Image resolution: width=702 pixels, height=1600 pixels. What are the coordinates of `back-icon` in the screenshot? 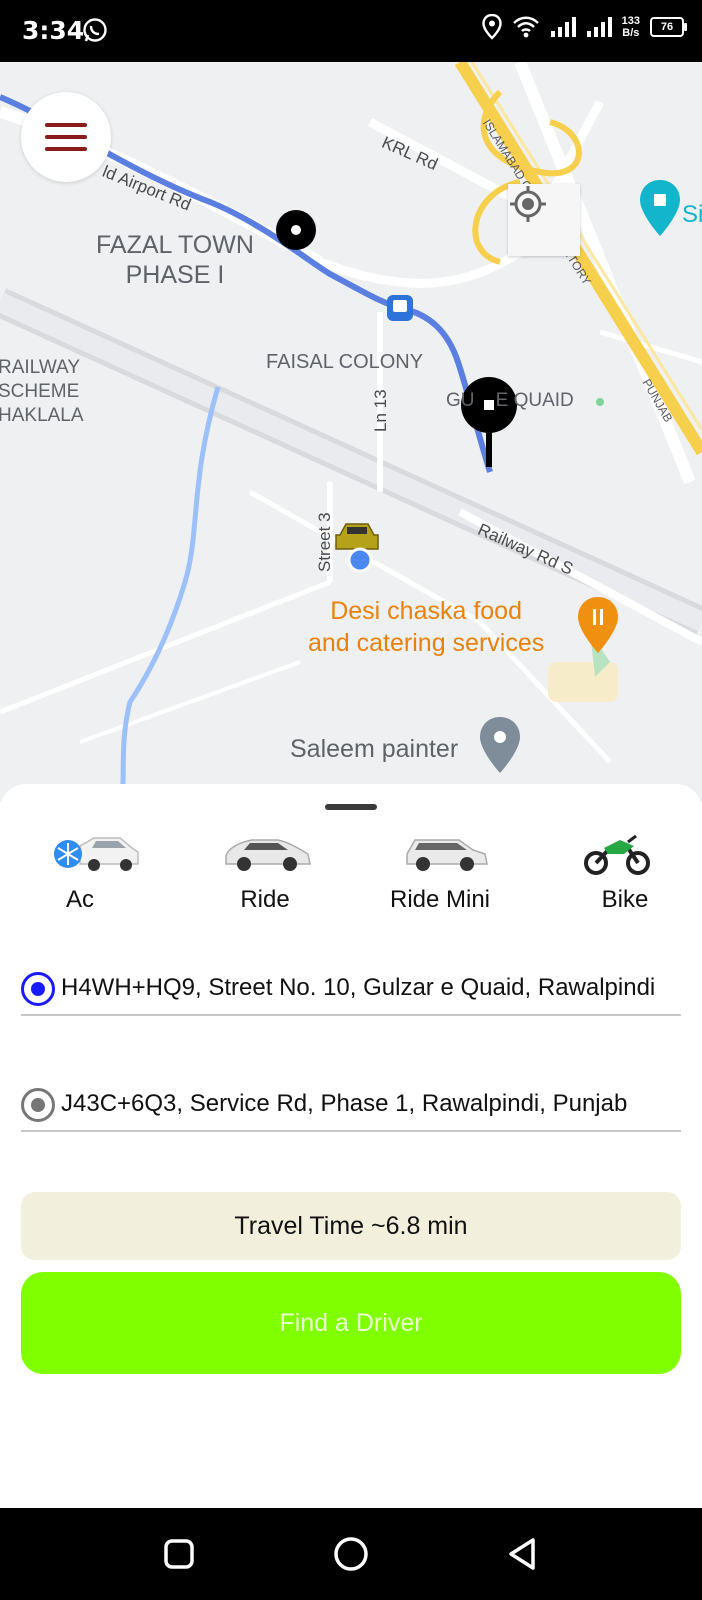 It's located at (523, 1554).